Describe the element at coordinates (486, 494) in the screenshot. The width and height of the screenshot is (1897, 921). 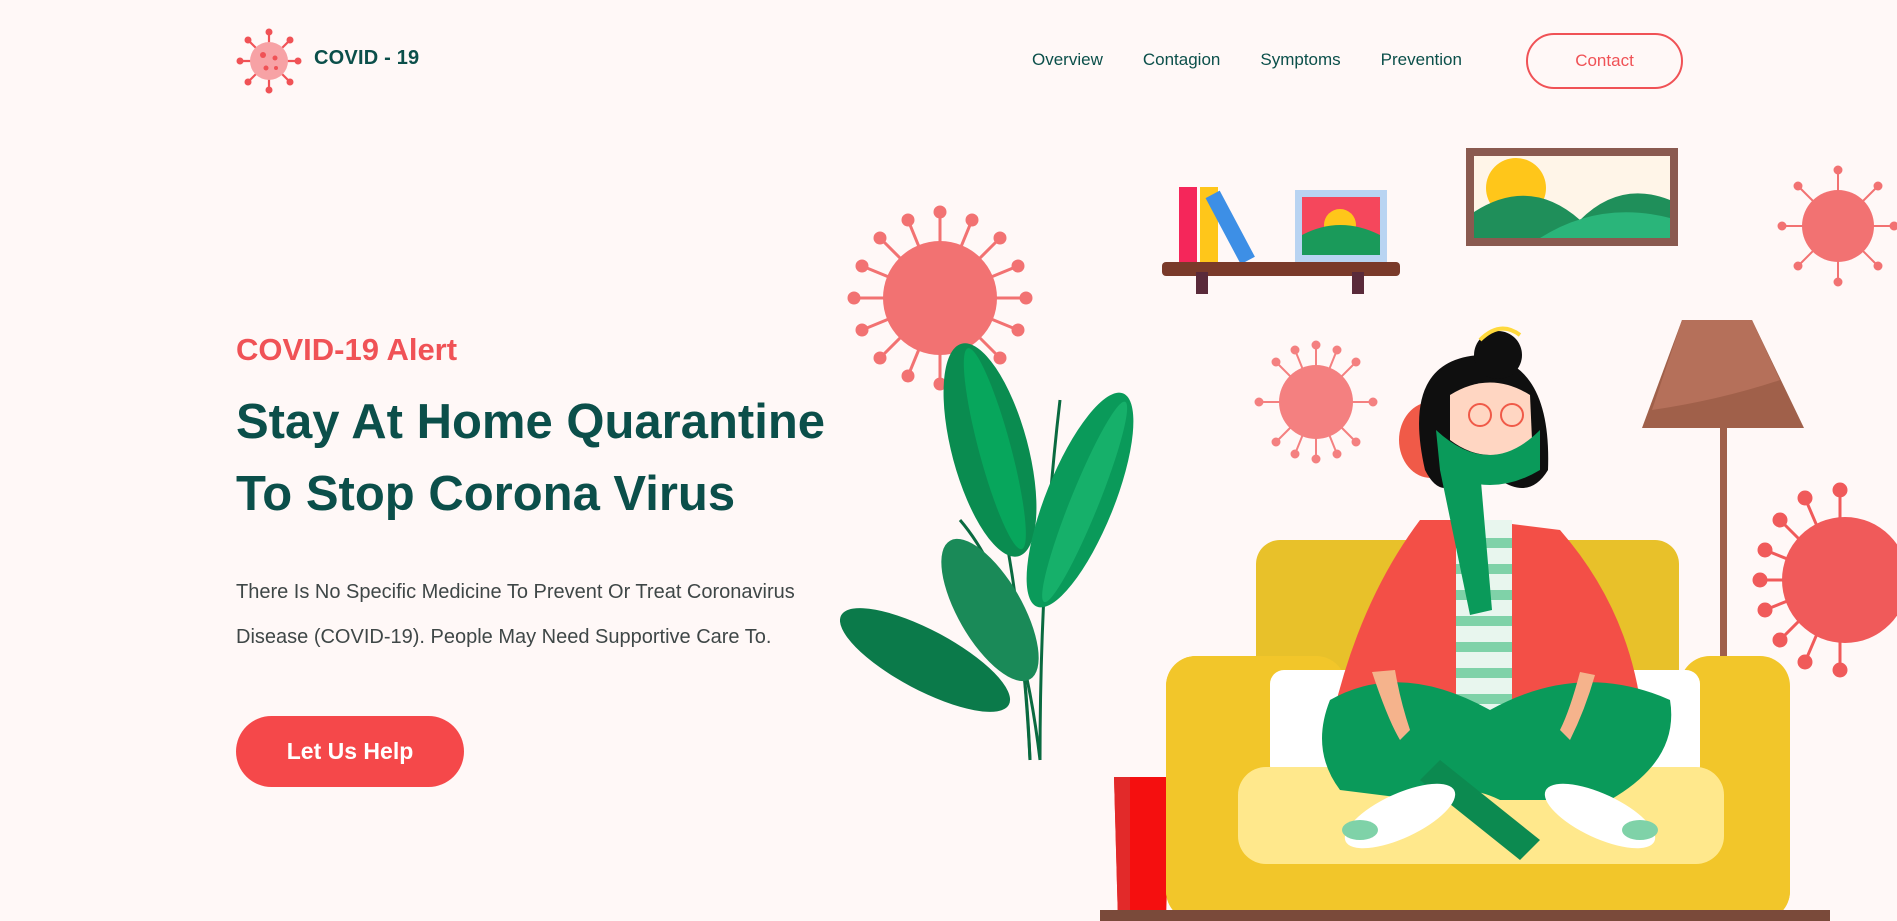
I see `hero-headline-line-2: To Stop Corona Virus` at that location.